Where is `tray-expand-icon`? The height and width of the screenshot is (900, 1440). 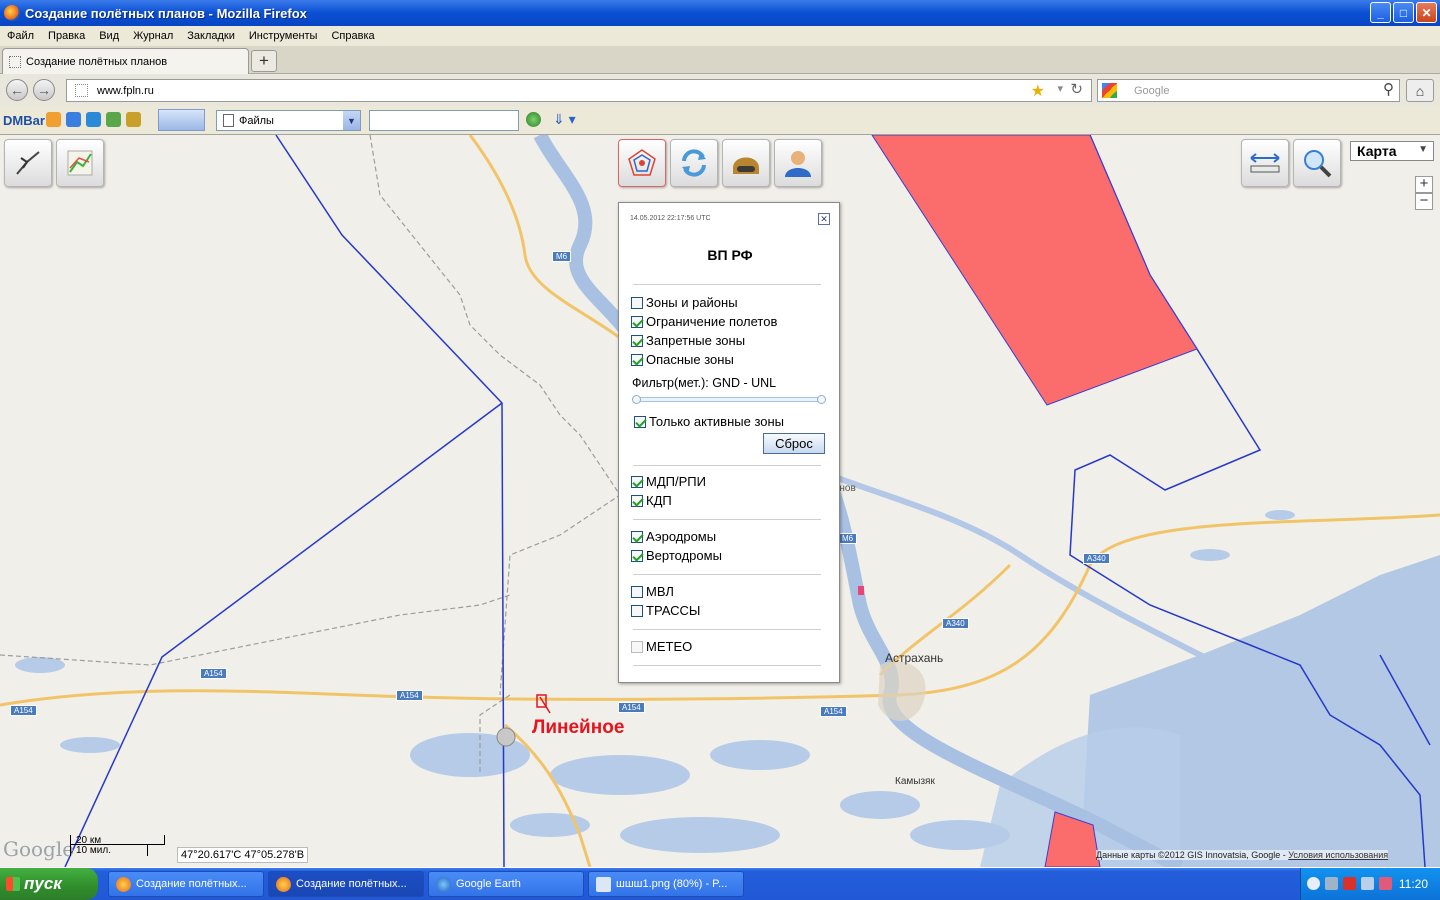 tray-expand-icon is located at coordinates (1313, 883).